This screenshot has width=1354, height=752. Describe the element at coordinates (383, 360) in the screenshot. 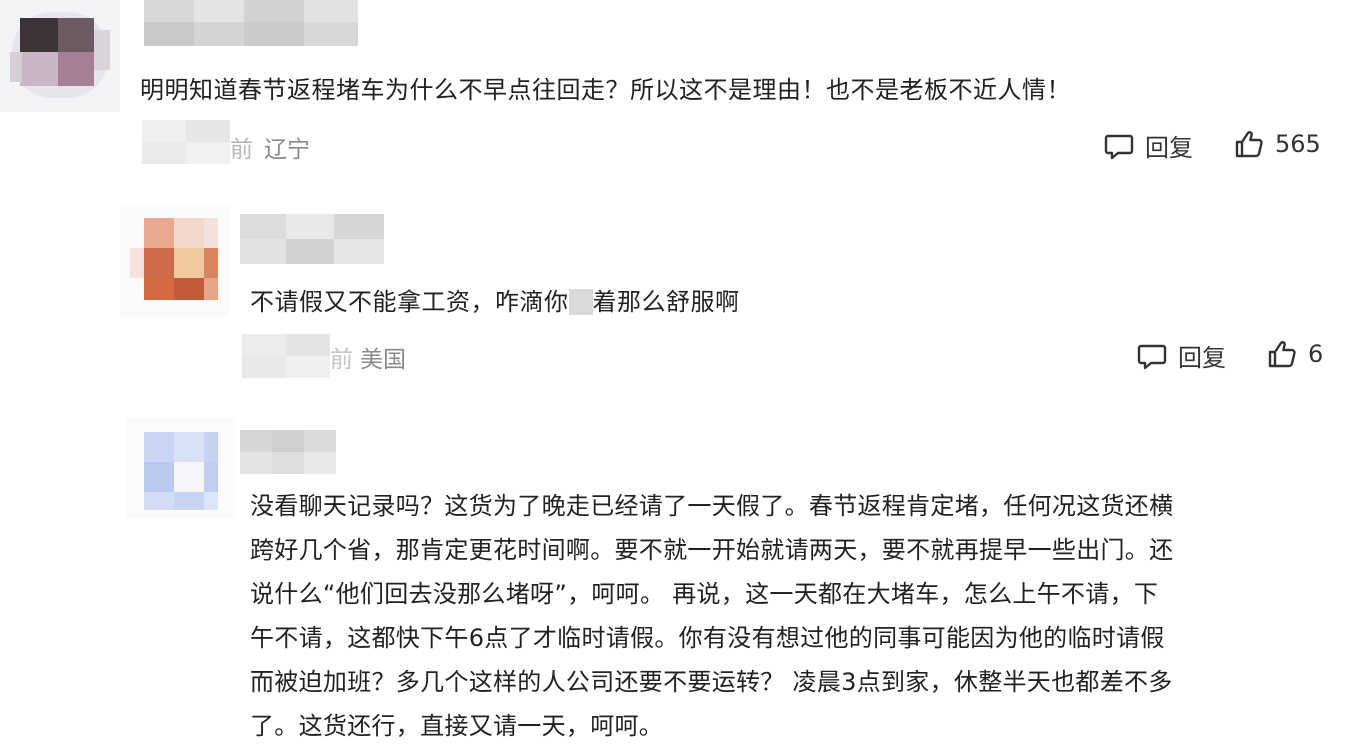

I see `location: 美国` at that location.